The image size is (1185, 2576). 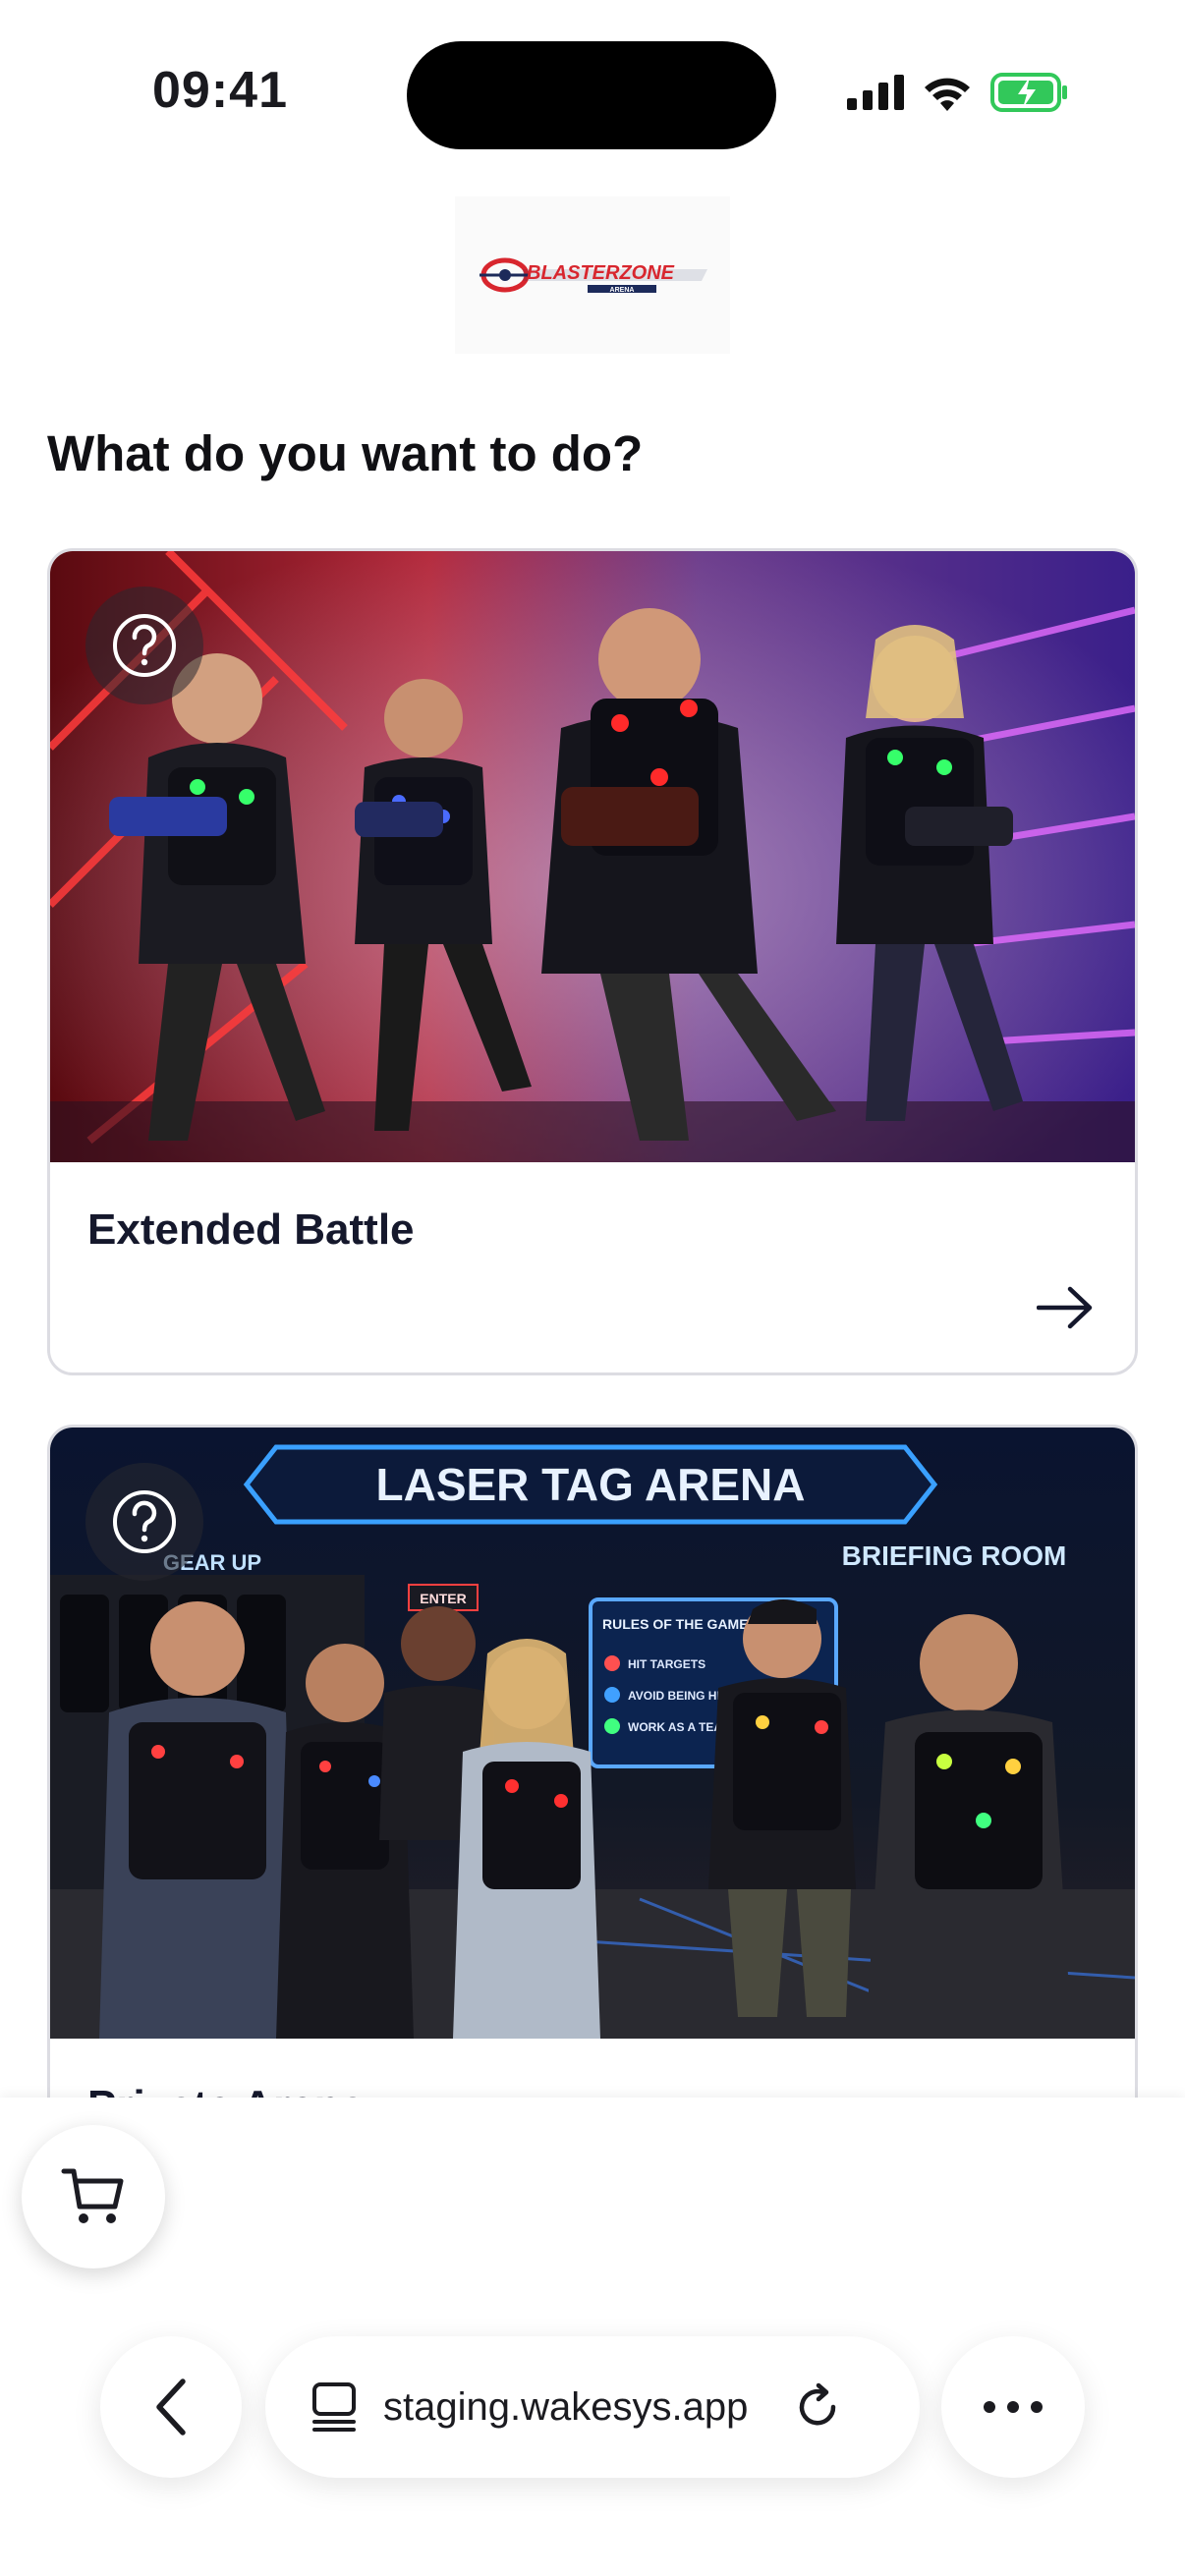 I want to click on address-bar: staging.wakesys.app, so click(x=592, y=2407).